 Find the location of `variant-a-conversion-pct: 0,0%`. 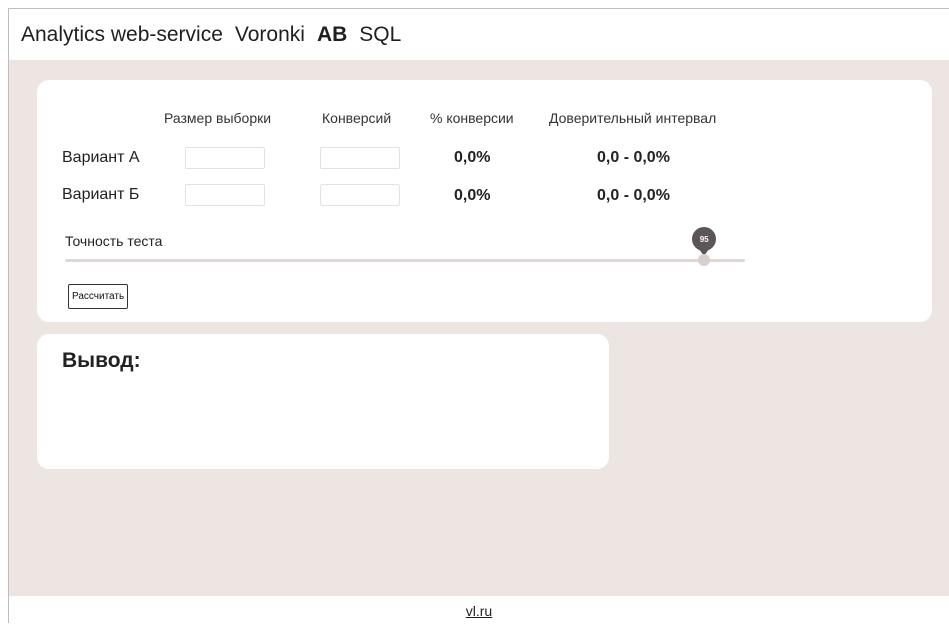

variant-a-conversion-pct: 0,0% is located at coordinates (472, 157).